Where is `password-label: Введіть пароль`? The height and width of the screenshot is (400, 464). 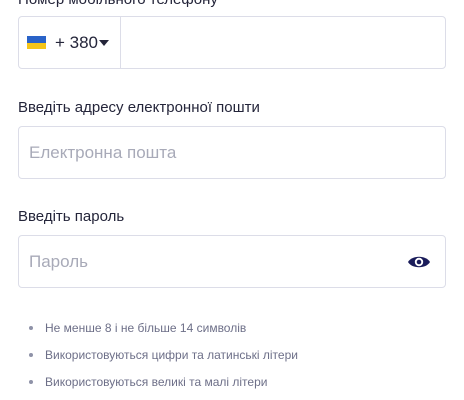
password-label: Введіть пароль is located at coordinates (71, 216).